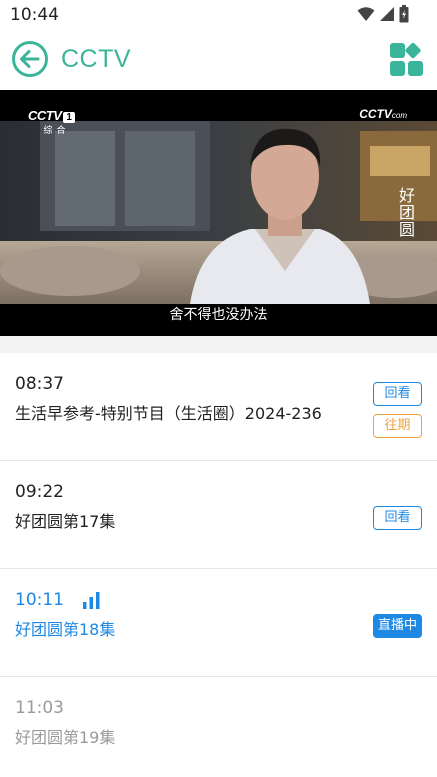 The image size is (437, 777). I want to click on wifi-icon, so click(366, 14).